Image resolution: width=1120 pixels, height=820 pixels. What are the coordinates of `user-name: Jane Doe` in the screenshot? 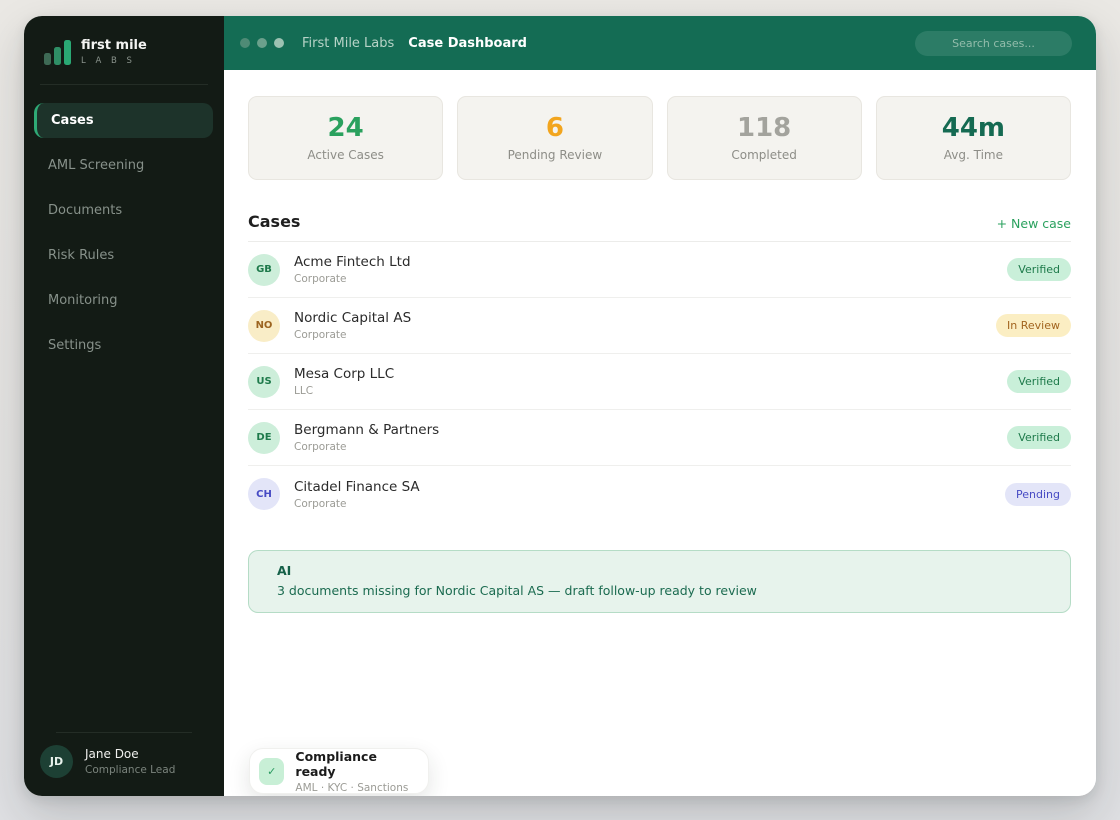 It's located at (112, 754).